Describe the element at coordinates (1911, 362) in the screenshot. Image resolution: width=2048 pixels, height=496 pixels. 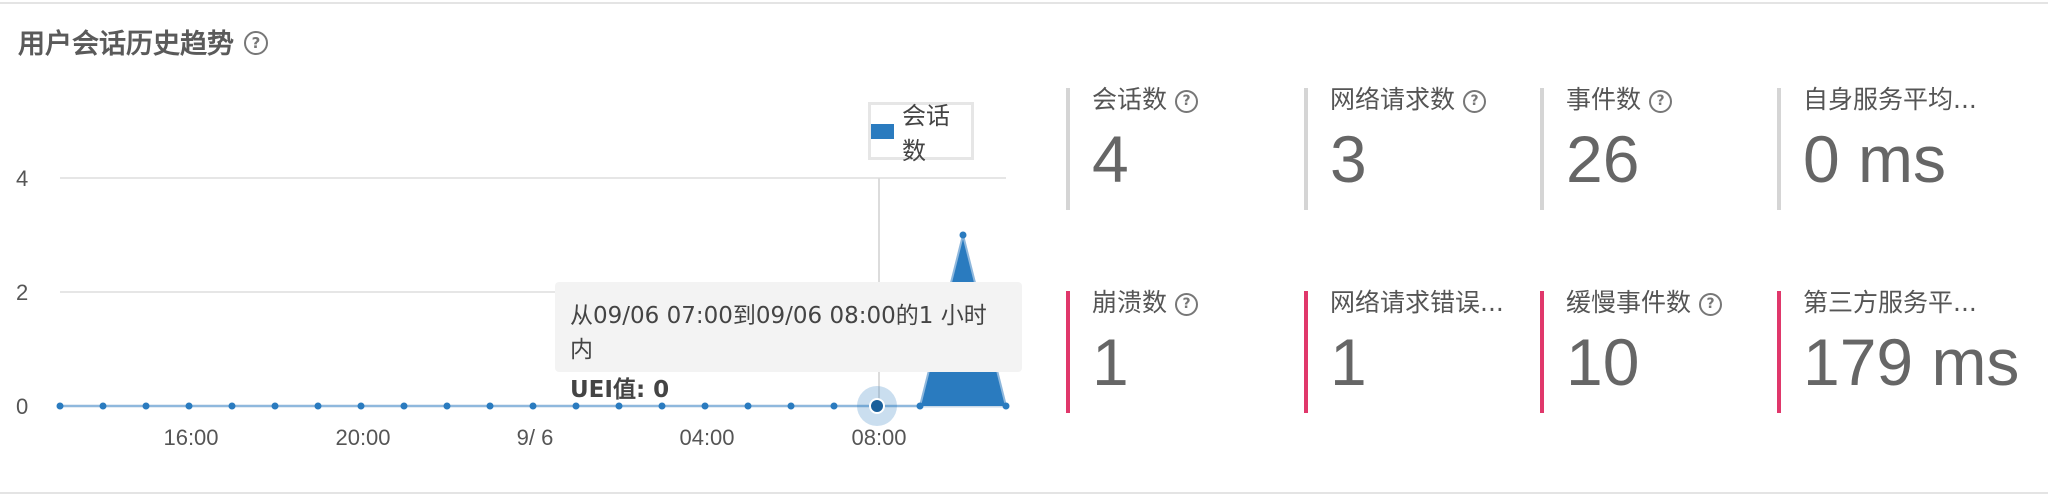
I see `metric-value: 179 ms` at that location.